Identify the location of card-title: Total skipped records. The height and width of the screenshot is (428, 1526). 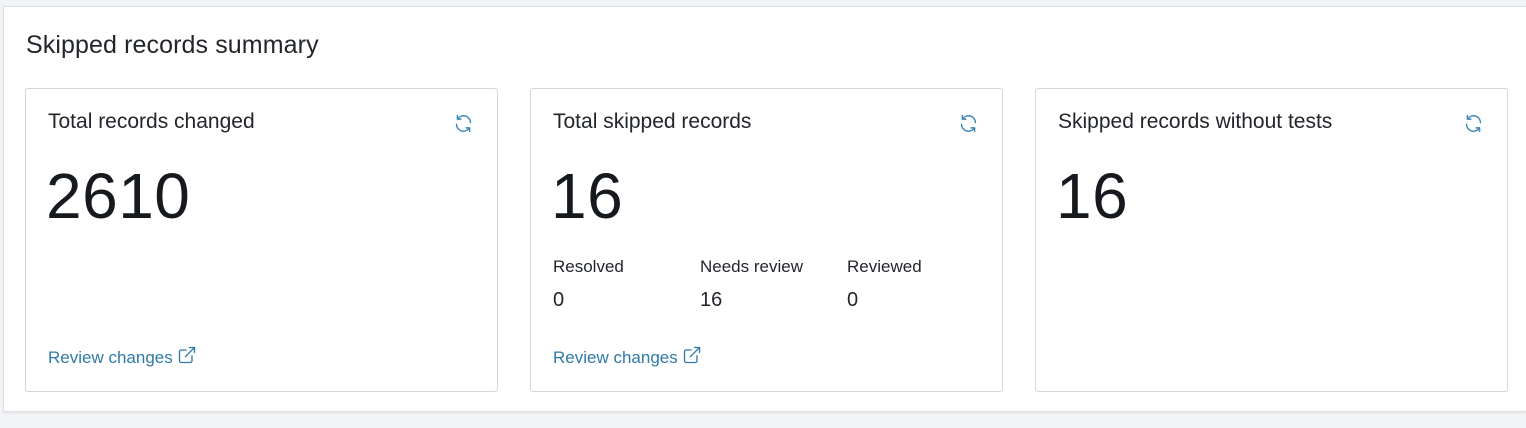
(652, 121).